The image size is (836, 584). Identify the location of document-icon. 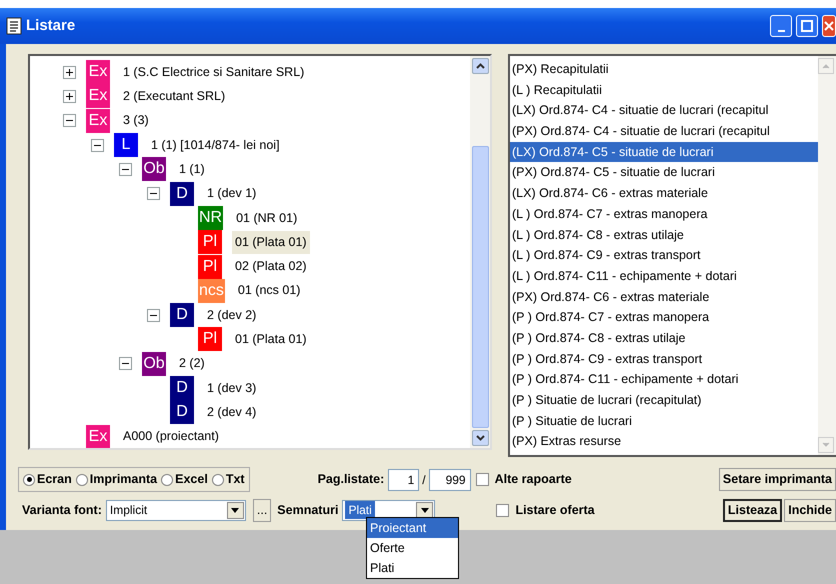
(14, 26).